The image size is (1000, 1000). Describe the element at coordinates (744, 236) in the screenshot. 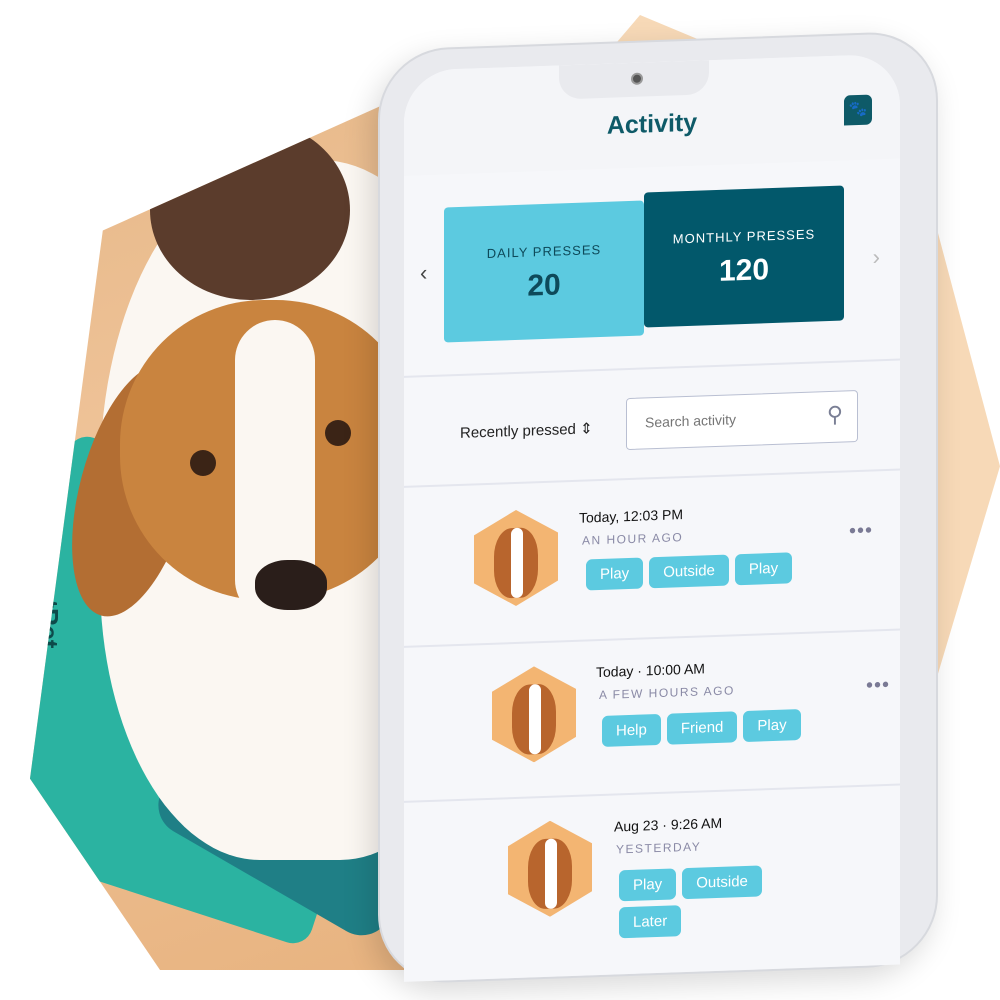

I see `monthly-presses-label: MONTHLY PRESSES` at that location.